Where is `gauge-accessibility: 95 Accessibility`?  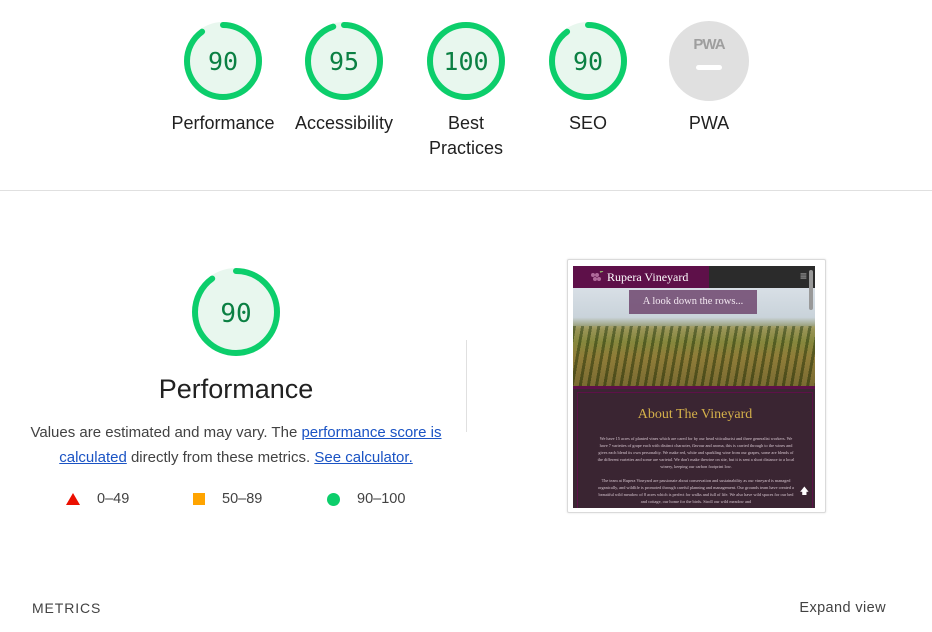 gauge-accessibility: 95 Accessibility is located at coordinates (344, 78).